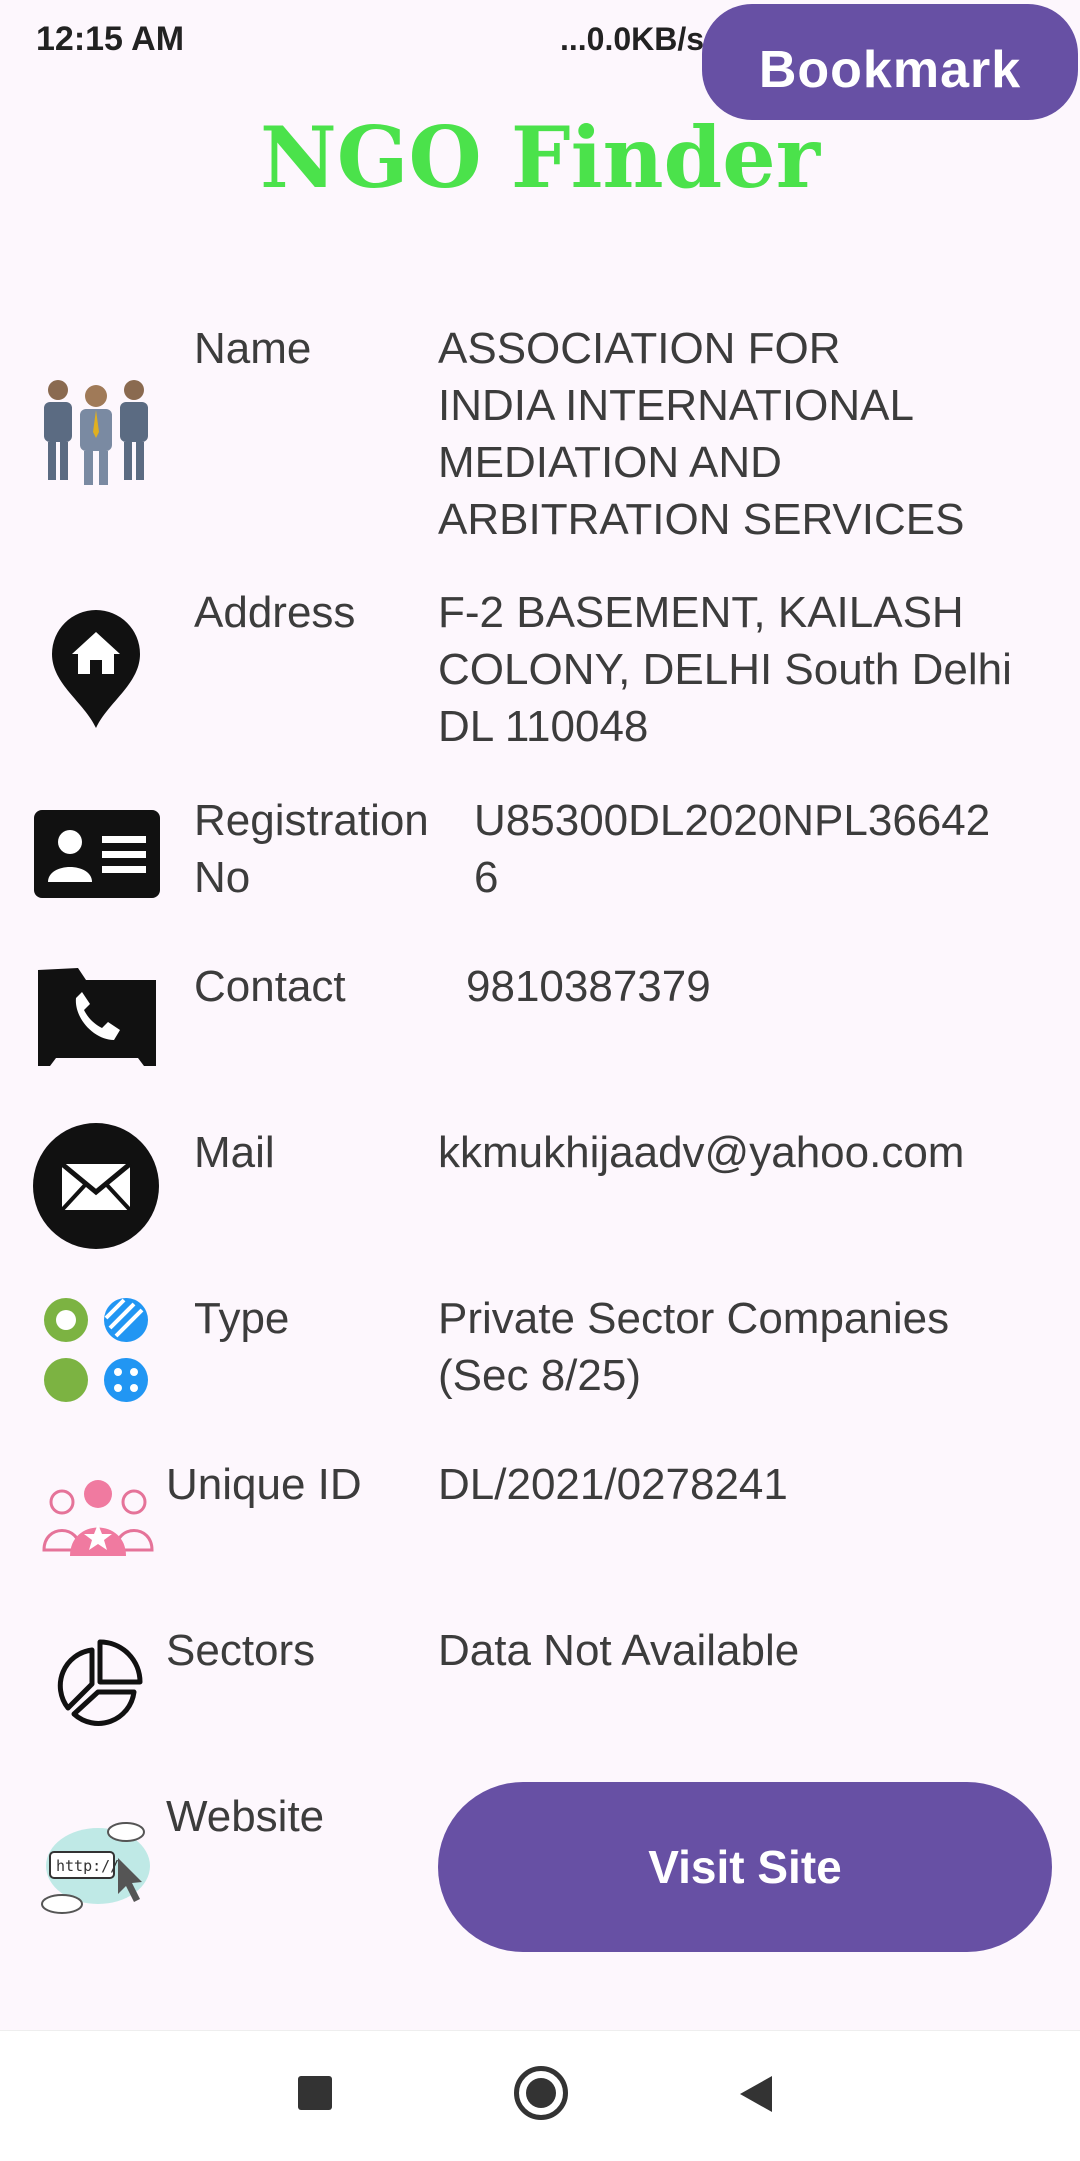  I want to click on category-dots-icon, so click(96, 1350).